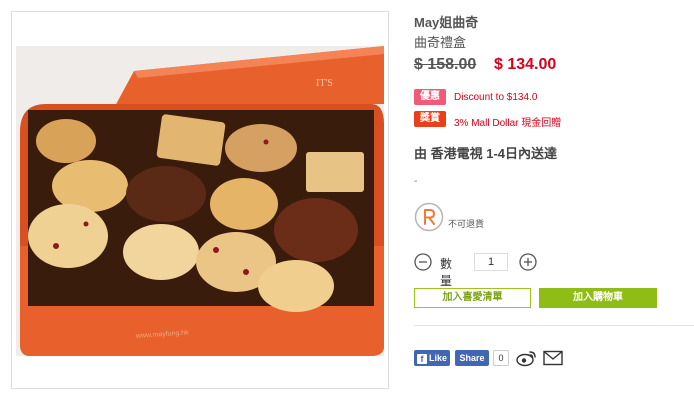  Describe the element at coordinates (528, 262) in the screenshot. I see `plus-icon` at that location.